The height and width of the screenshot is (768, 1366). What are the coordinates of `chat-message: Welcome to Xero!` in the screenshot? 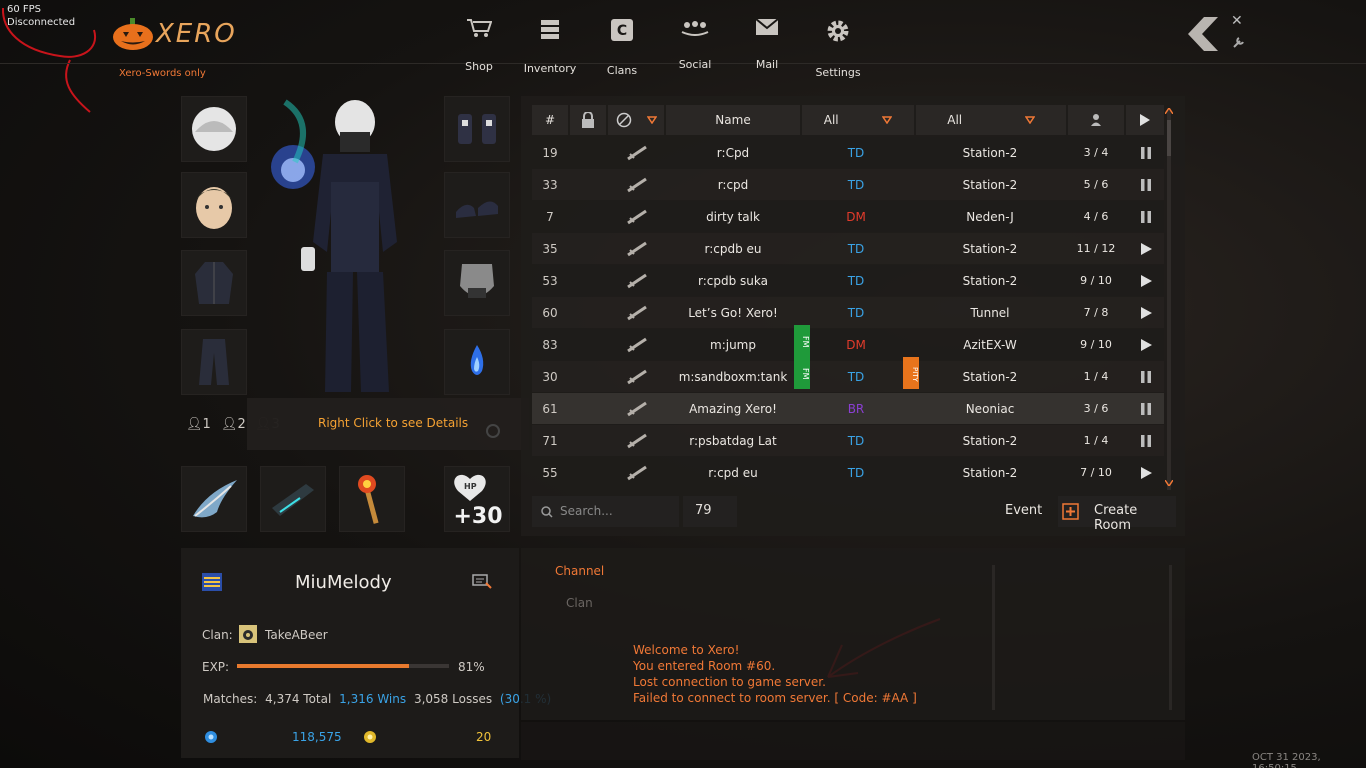 It's located at (686, 650).